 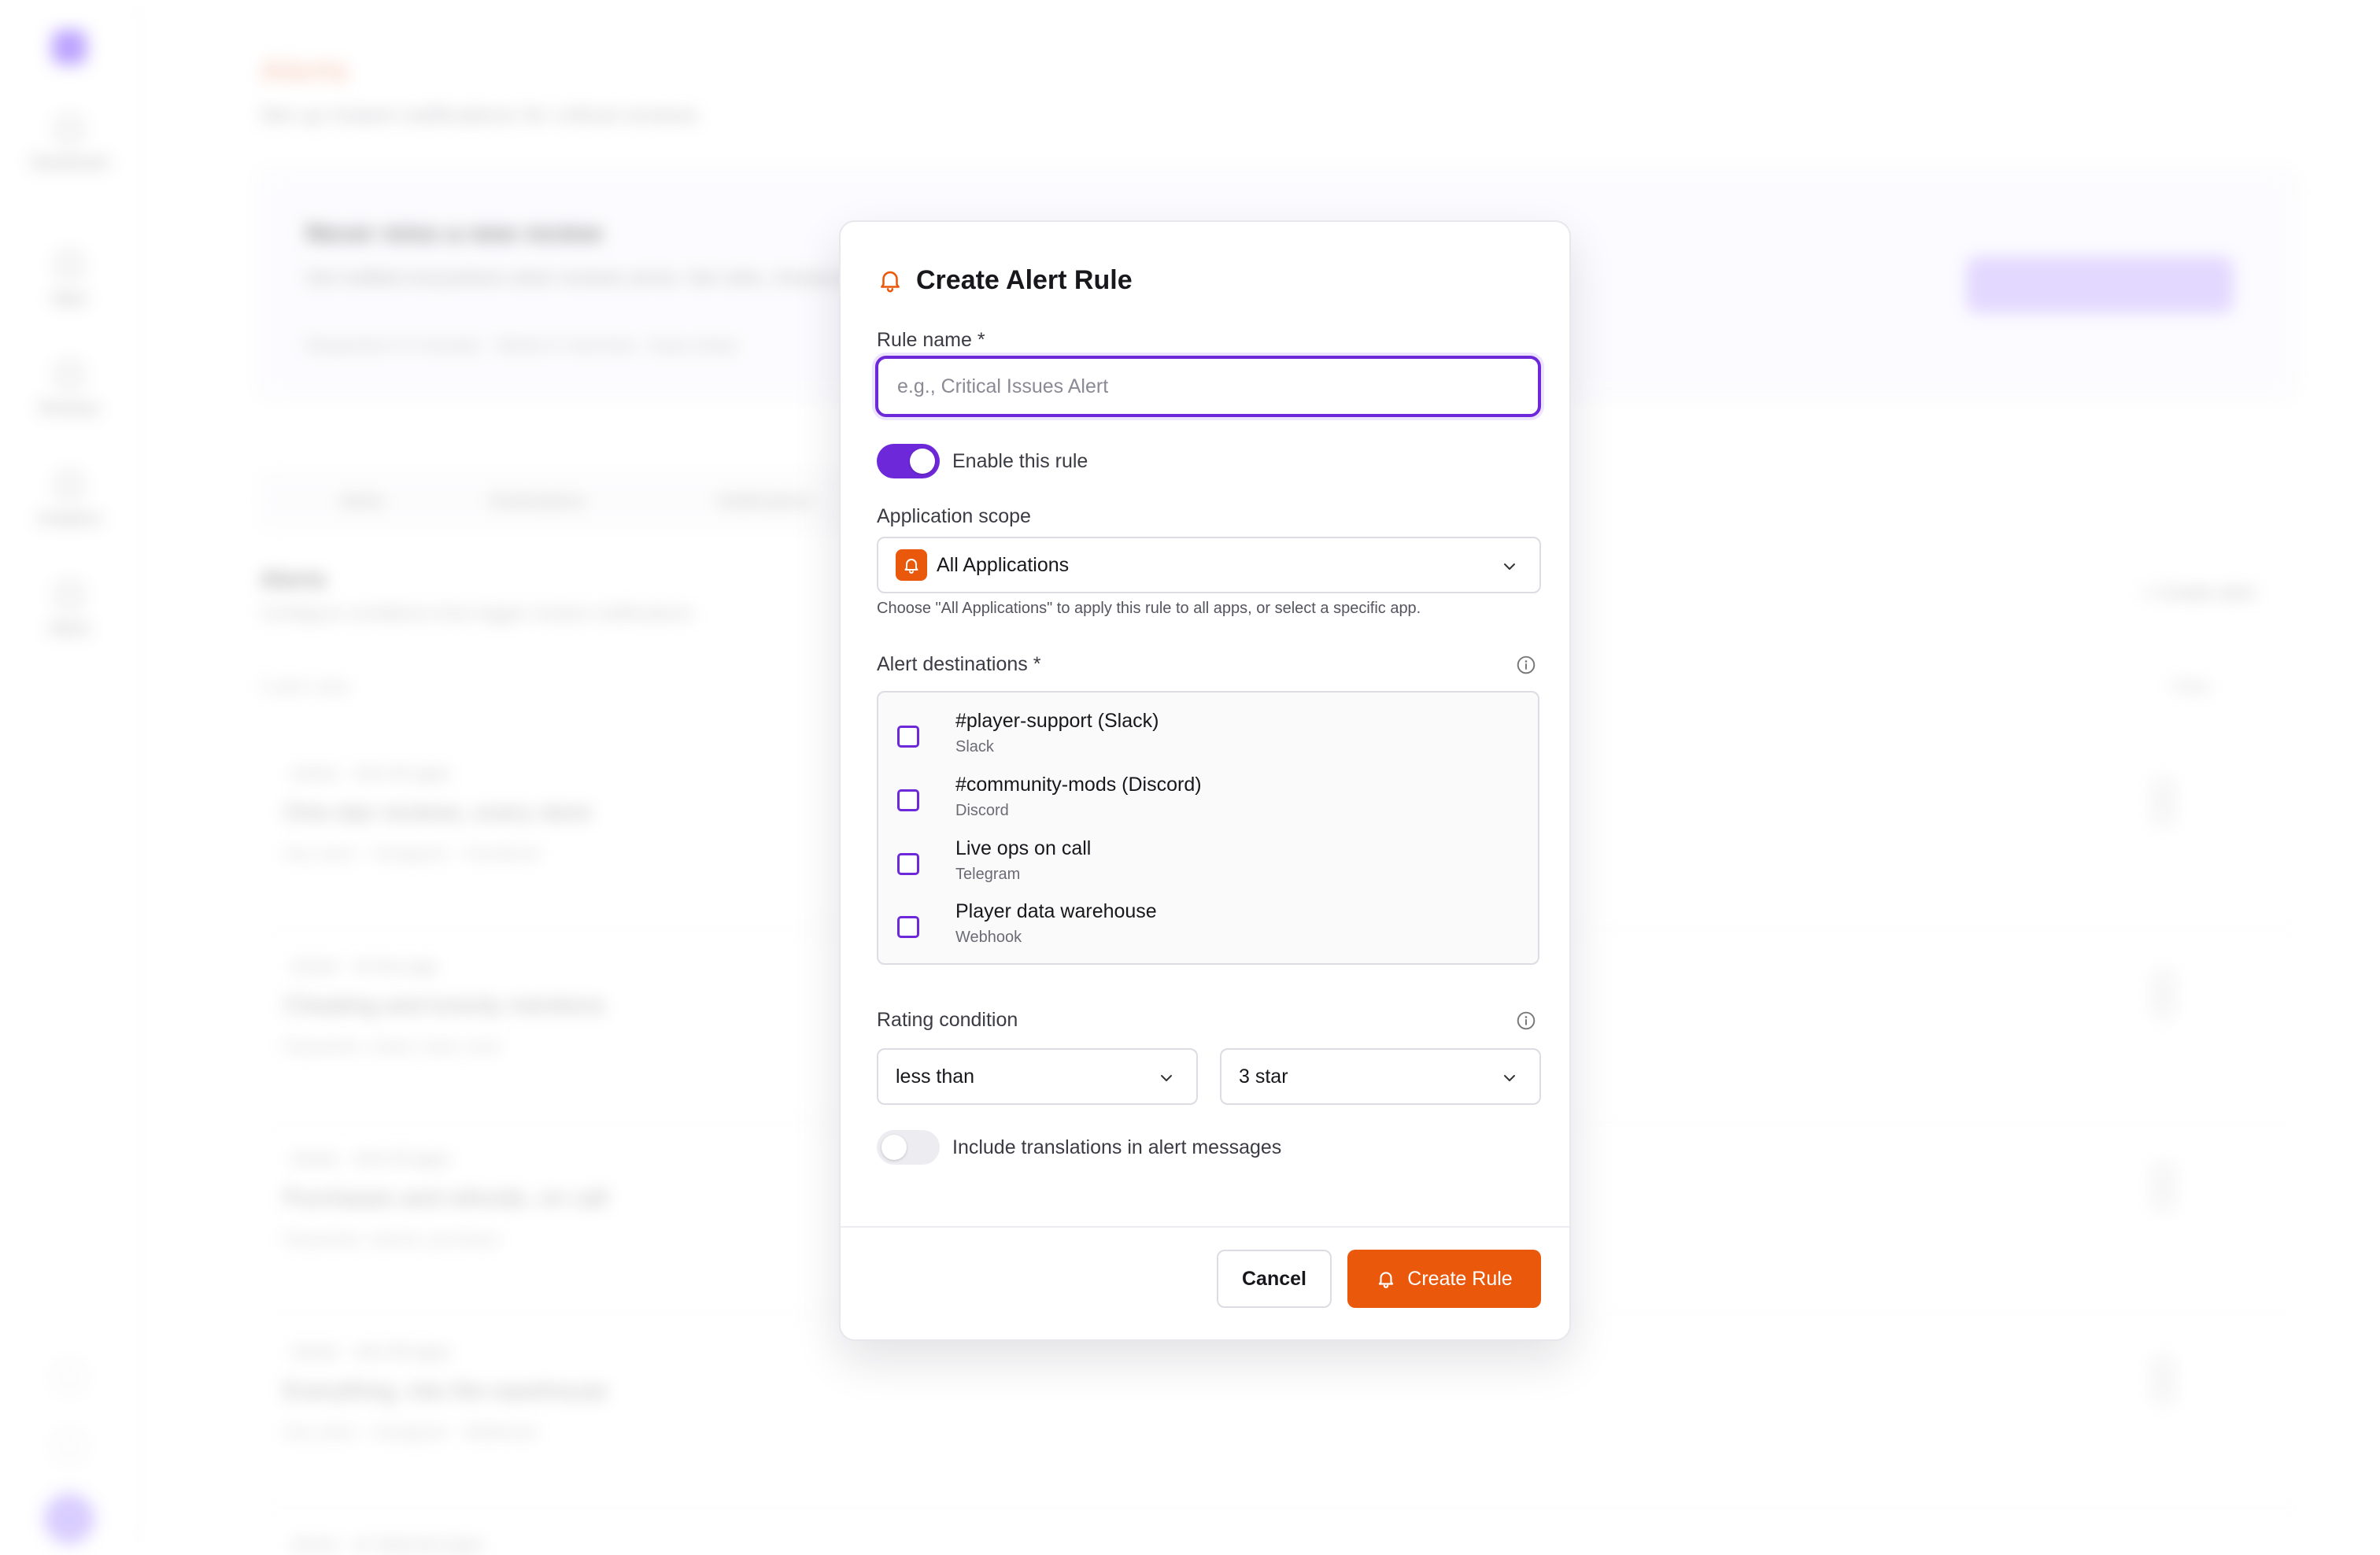 I want to click on destination-type: Telegram, so click(x=988, y=874).